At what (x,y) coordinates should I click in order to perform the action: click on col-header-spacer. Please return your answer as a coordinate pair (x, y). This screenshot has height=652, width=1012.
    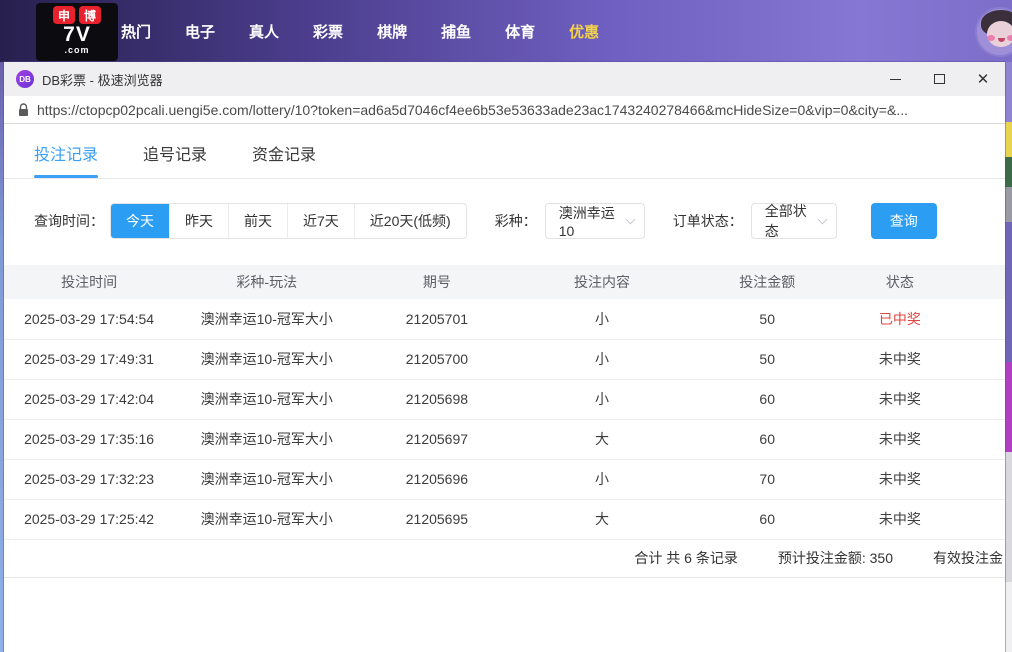
    Looking at the image, I should click on (979, 282).